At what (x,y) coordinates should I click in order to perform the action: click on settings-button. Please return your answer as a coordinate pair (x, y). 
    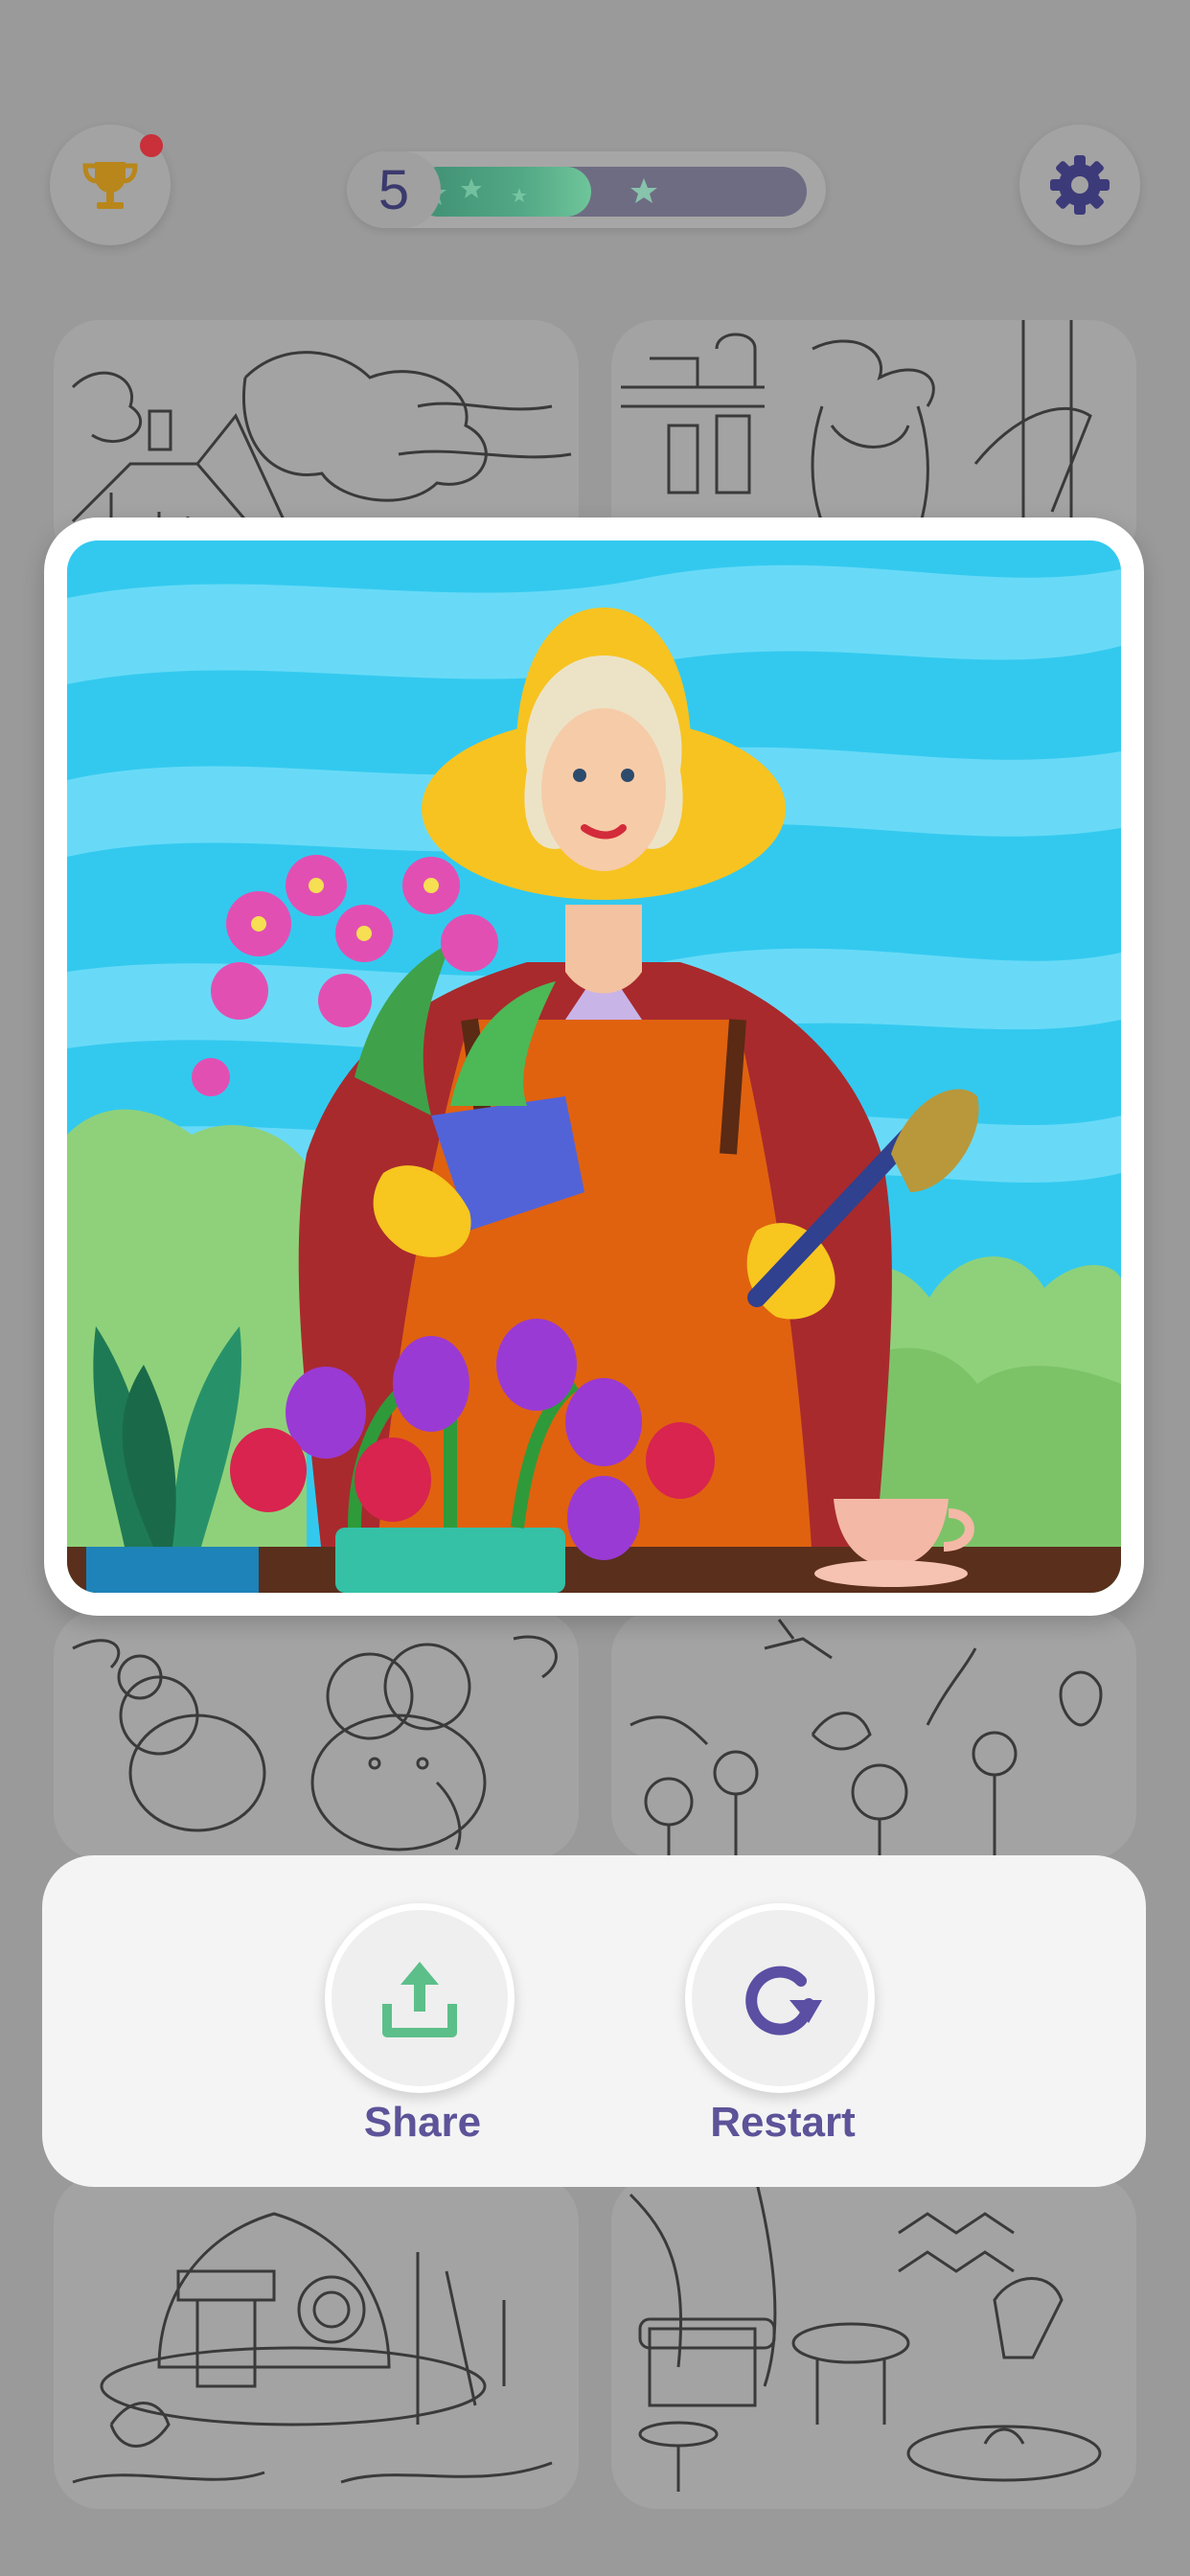
    Looking at the image, I should click on (1079, 185).